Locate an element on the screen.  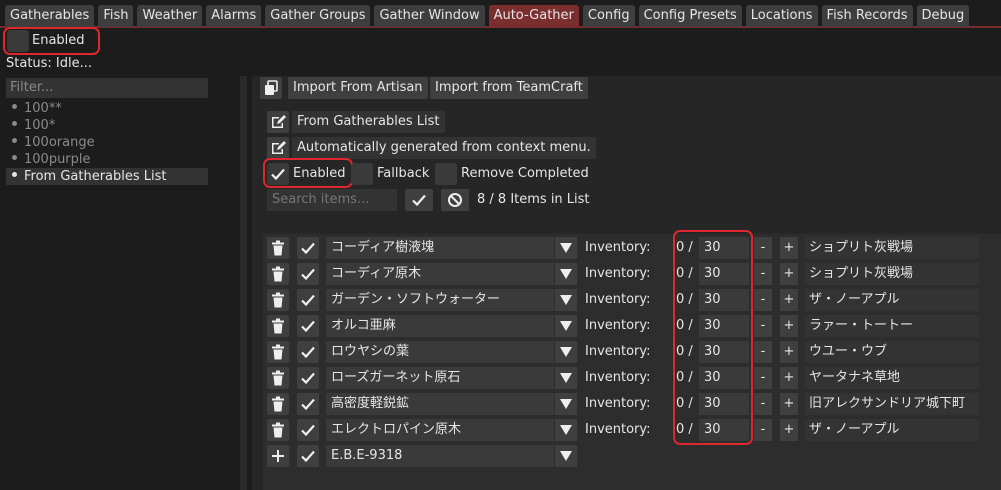
tab-debug: Debug is located at coordinates (943, 16).